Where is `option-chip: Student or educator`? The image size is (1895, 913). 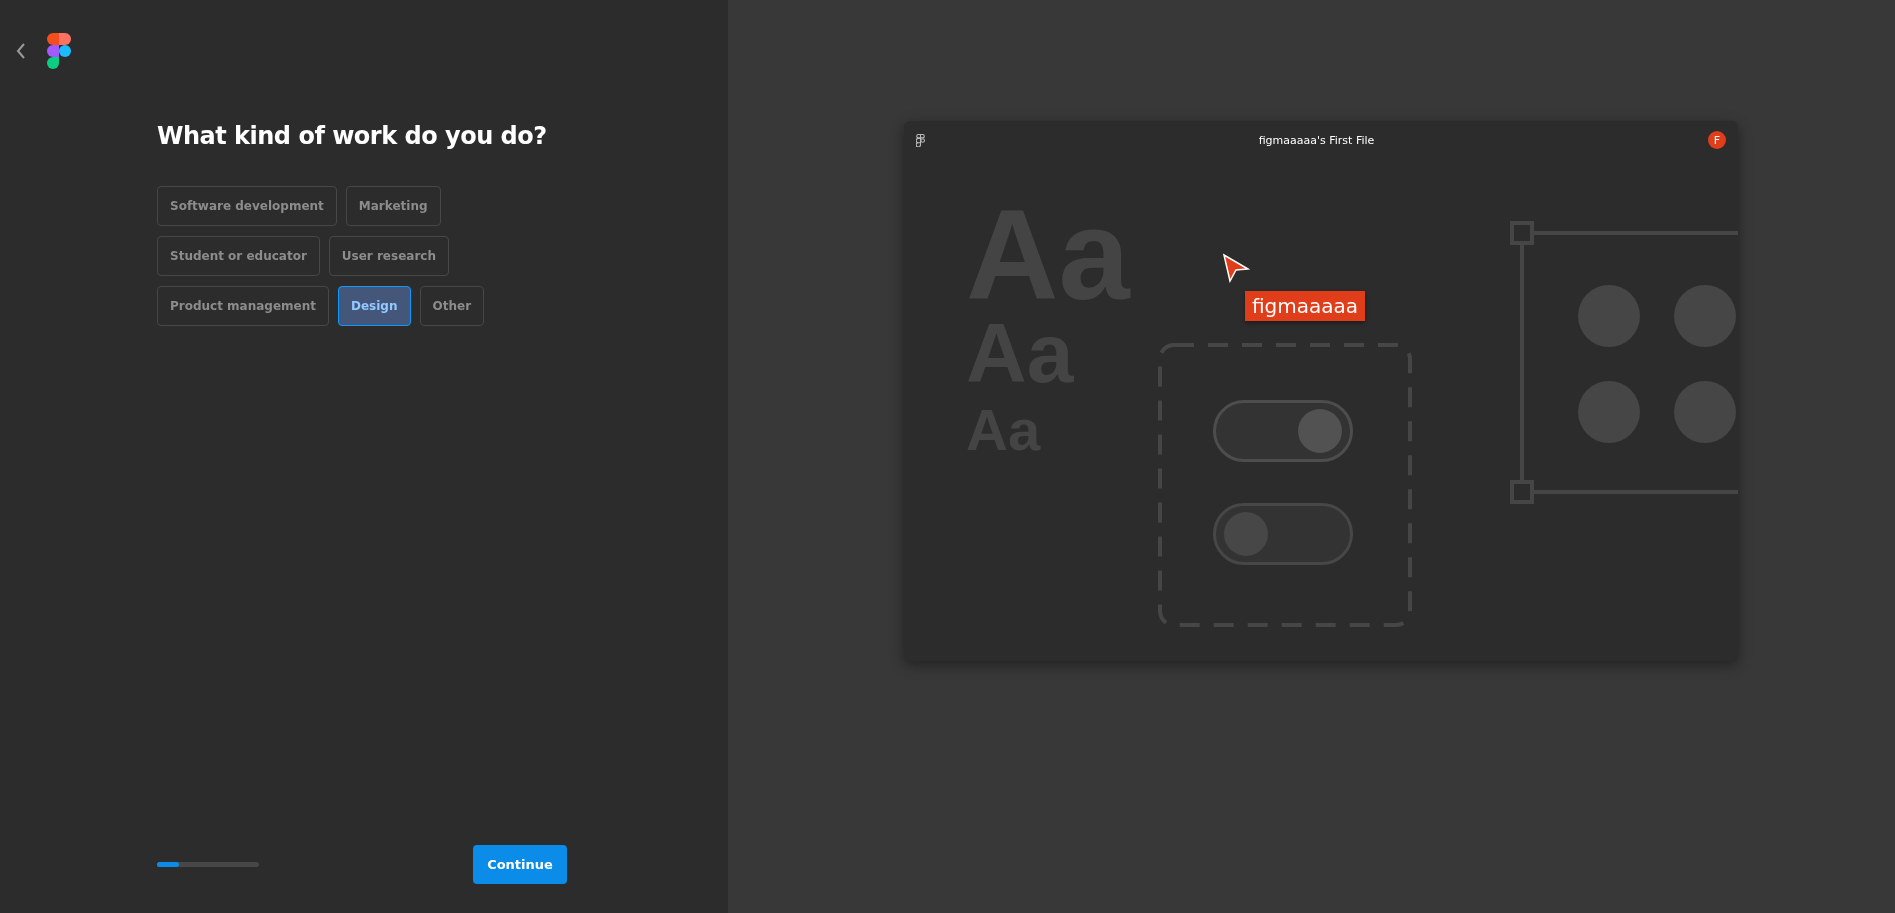 option-chip: Student or educator is located at coordinates (238, 256).